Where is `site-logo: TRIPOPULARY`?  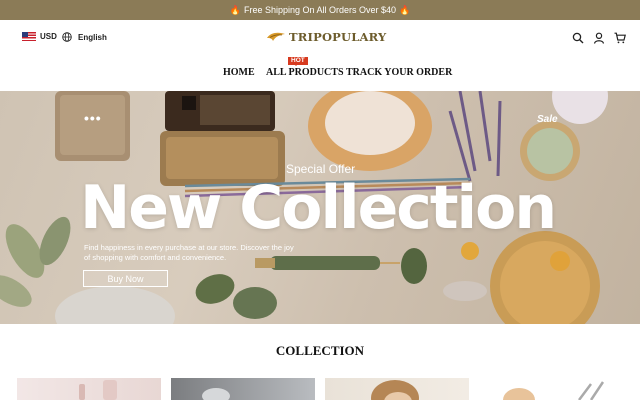
site-logo: TRIPOPULARY is located at coordinates (326, 37).